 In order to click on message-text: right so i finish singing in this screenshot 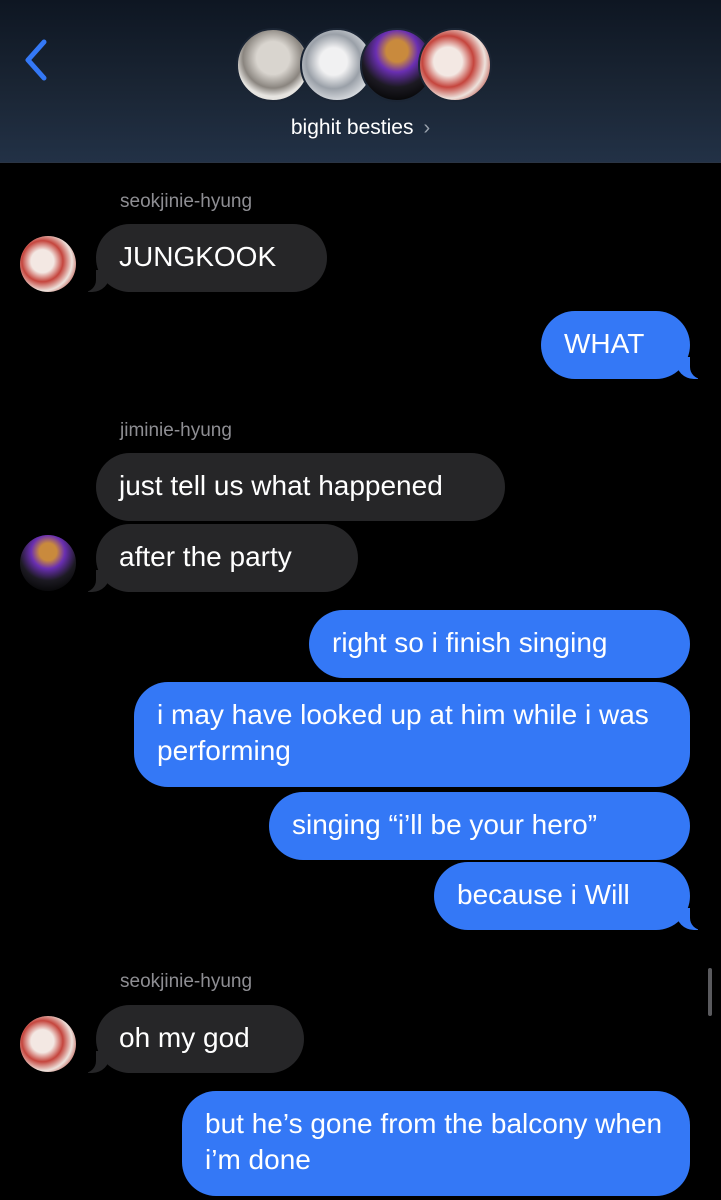, I will do `click(470, 642)`.